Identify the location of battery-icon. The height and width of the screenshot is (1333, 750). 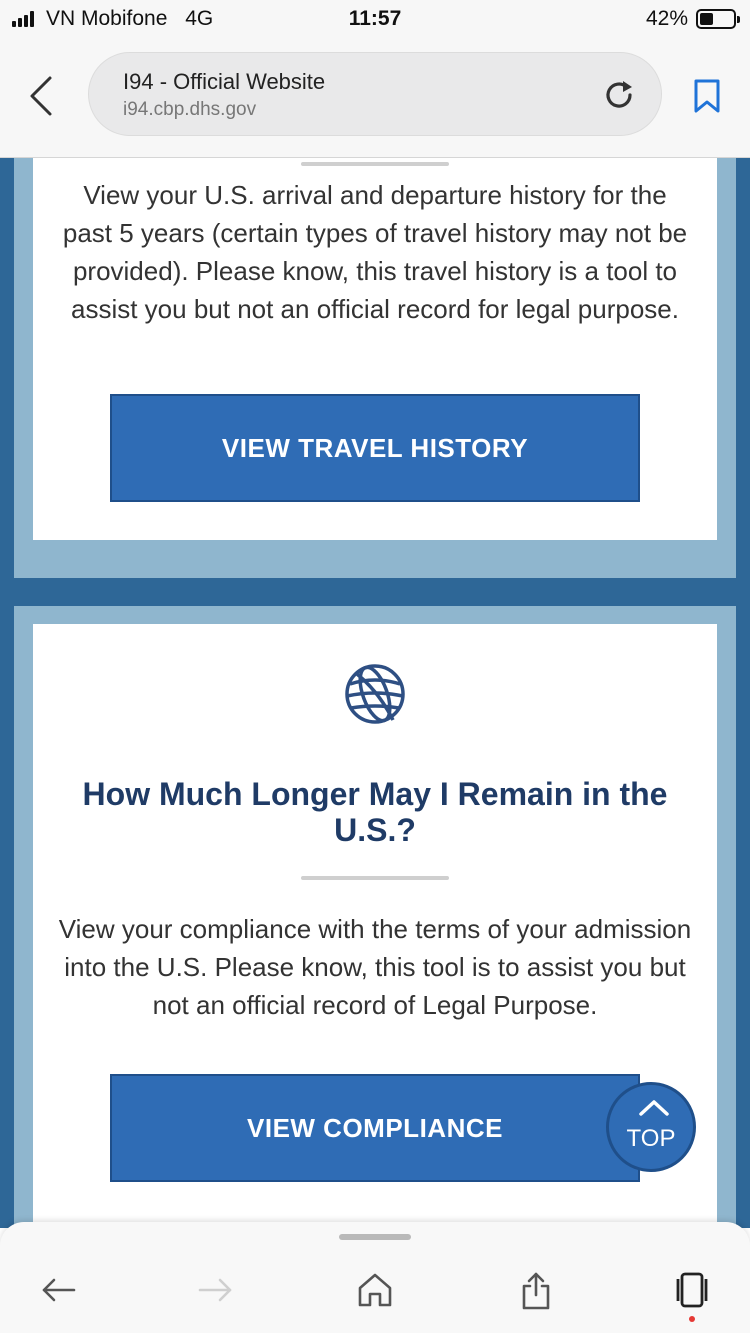
(718, 19).